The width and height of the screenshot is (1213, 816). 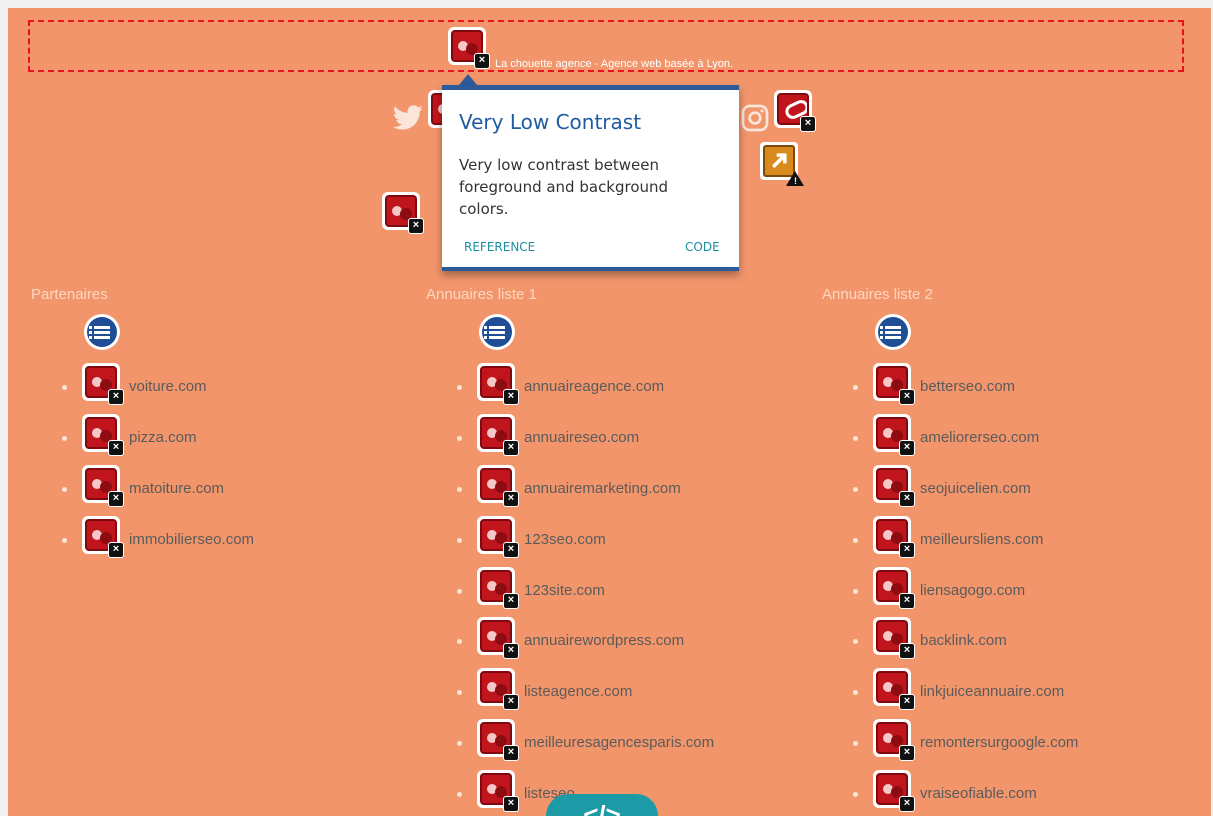 I want to click on list-item: × annuaireagence.com, so click(x=622, y=385).